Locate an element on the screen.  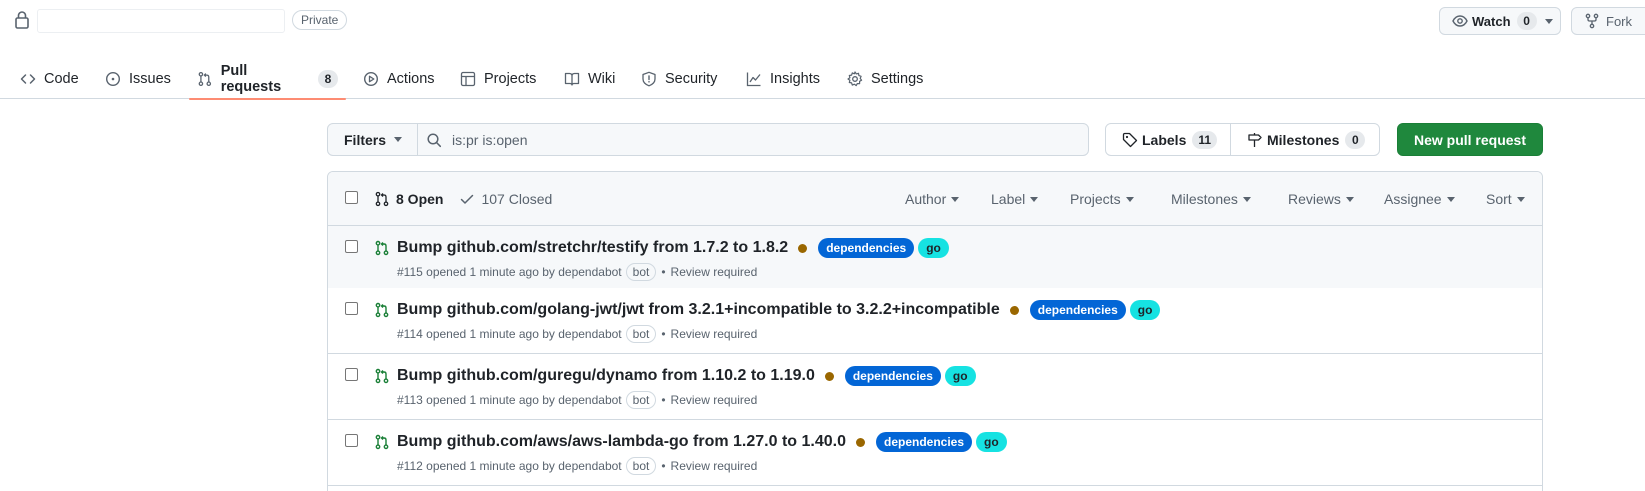
open-count-label: 8 Open is located at coordinates (420, 199).